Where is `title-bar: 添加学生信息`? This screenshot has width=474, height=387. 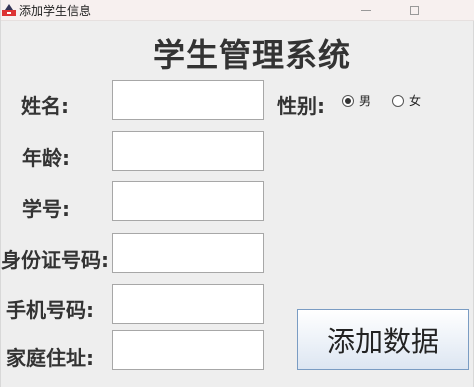 title-bar: 添加学生信息 is located at coordinates (237, 10).